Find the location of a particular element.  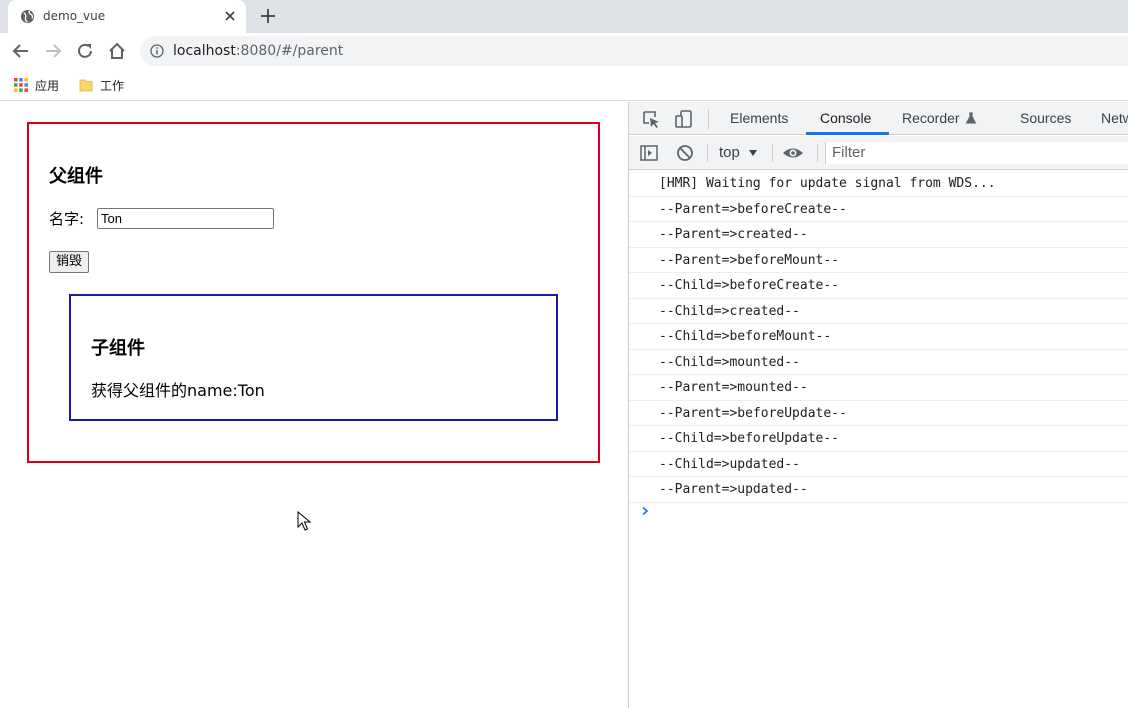

close-icon is located at coordinates (230, 16).